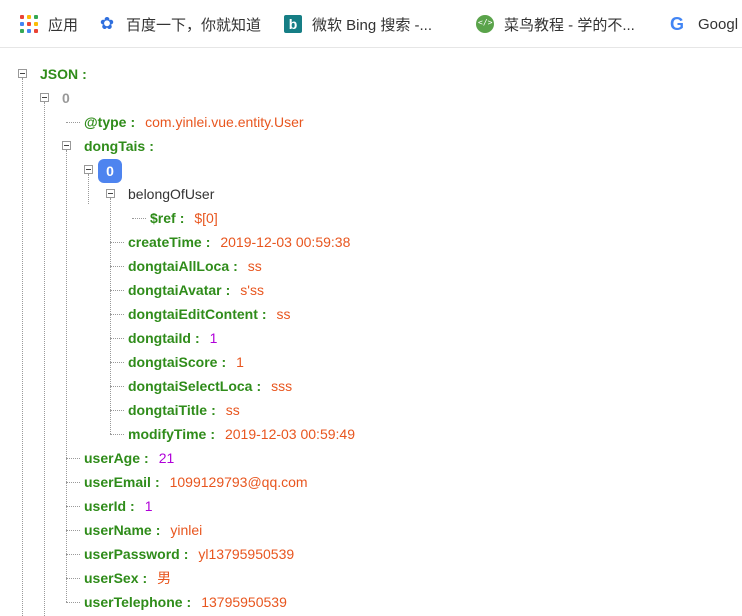  I want to click on node-value: 男, so click(164, 578).